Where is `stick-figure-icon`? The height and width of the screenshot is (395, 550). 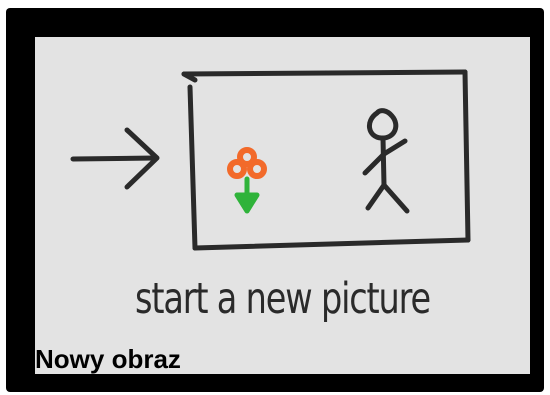
stick-figure-icon is located at coordinates (386, 161).